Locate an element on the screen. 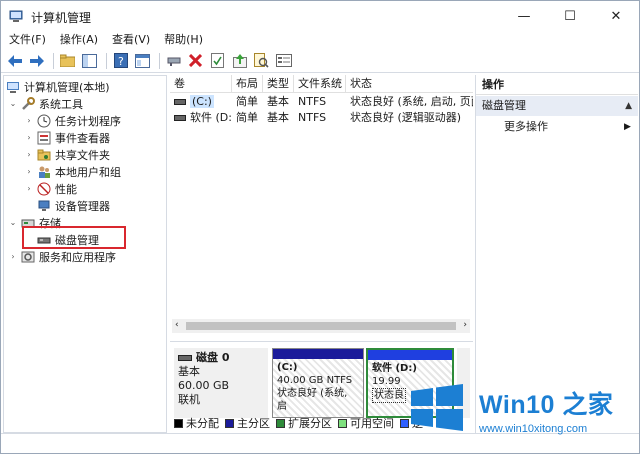  volume-filesystem: NTFS is located at coordinates (312, 117).